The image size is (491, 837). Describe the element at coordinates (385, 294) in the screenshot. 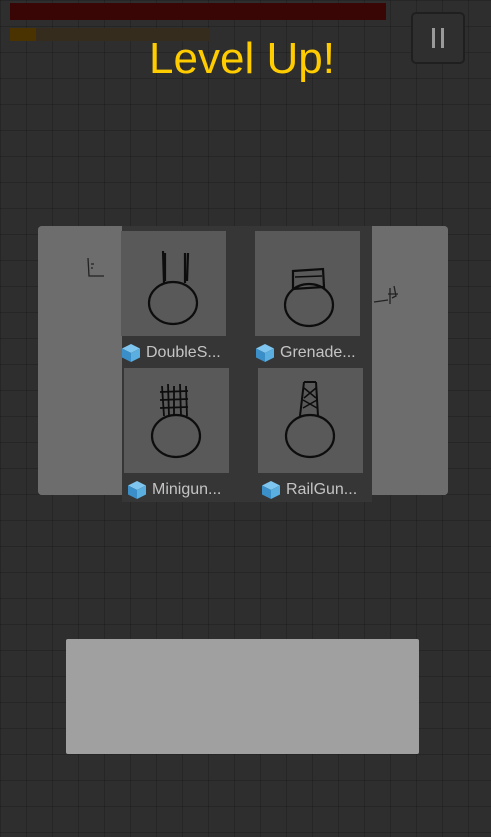

I see `sketch-doodle-right-icon` at that location.